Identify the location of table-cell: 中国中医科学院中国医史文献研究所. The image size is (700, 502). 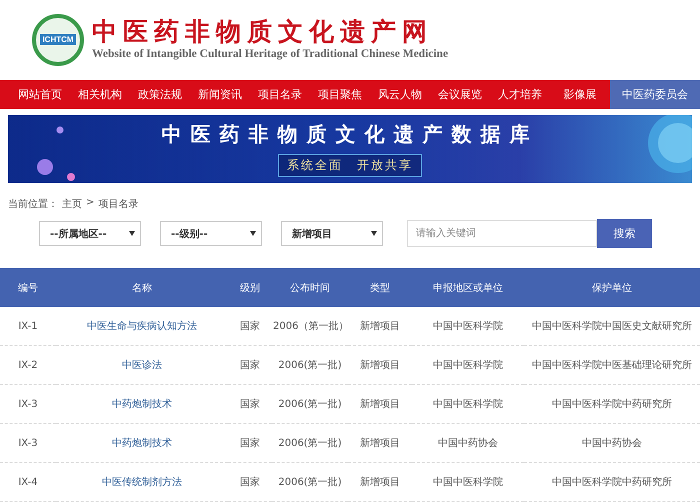
(612, 326).